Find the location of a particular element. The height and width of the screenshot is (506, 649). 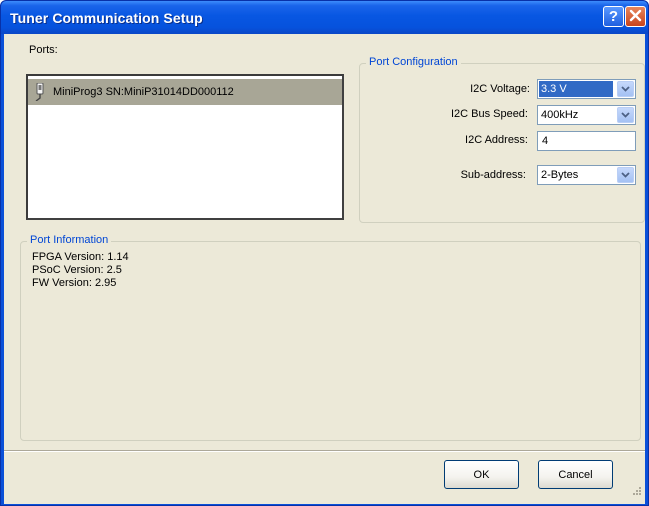

ports-list-item: MiniProg3 SN:MiniP31014DD000112 is located at coordinates (185, 92).